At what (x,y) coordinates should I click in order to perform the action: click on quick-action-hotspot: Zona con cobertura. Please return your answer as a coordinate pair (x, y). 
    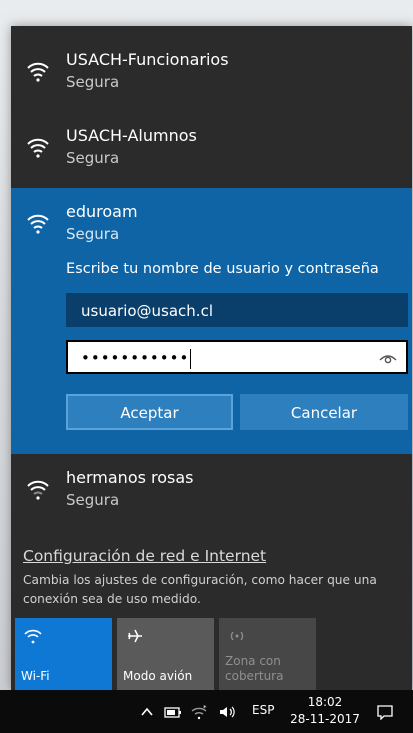
    Looking at the image, I should click on (267, 654).